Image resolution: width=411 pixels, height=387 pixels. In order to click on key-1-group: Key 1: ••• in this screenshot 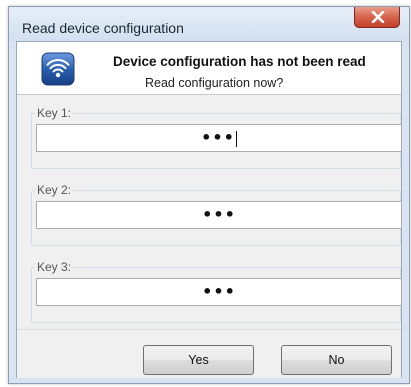, I will do `click(216, 137)`.